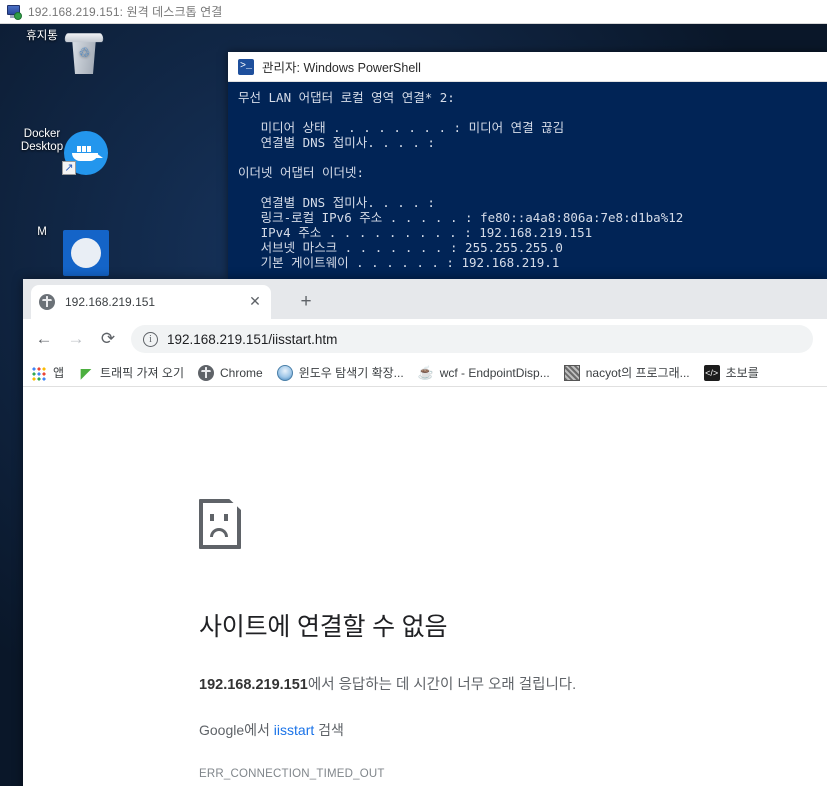 The height and width of the screenshot is (786, 827). I want to click on java-icon: ☕, so click(425, 372).